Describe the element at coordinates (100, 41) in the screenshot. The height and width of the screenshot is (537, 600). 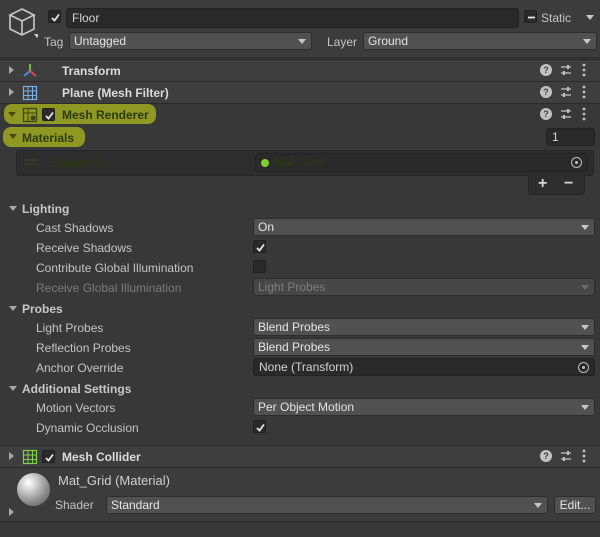
I see `tag-value: Untagged` at that location.